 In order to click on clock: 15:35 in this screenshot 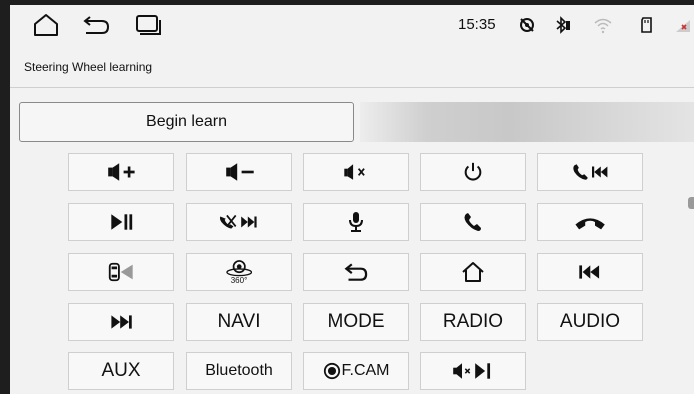, I will do `click(477, 24)`.